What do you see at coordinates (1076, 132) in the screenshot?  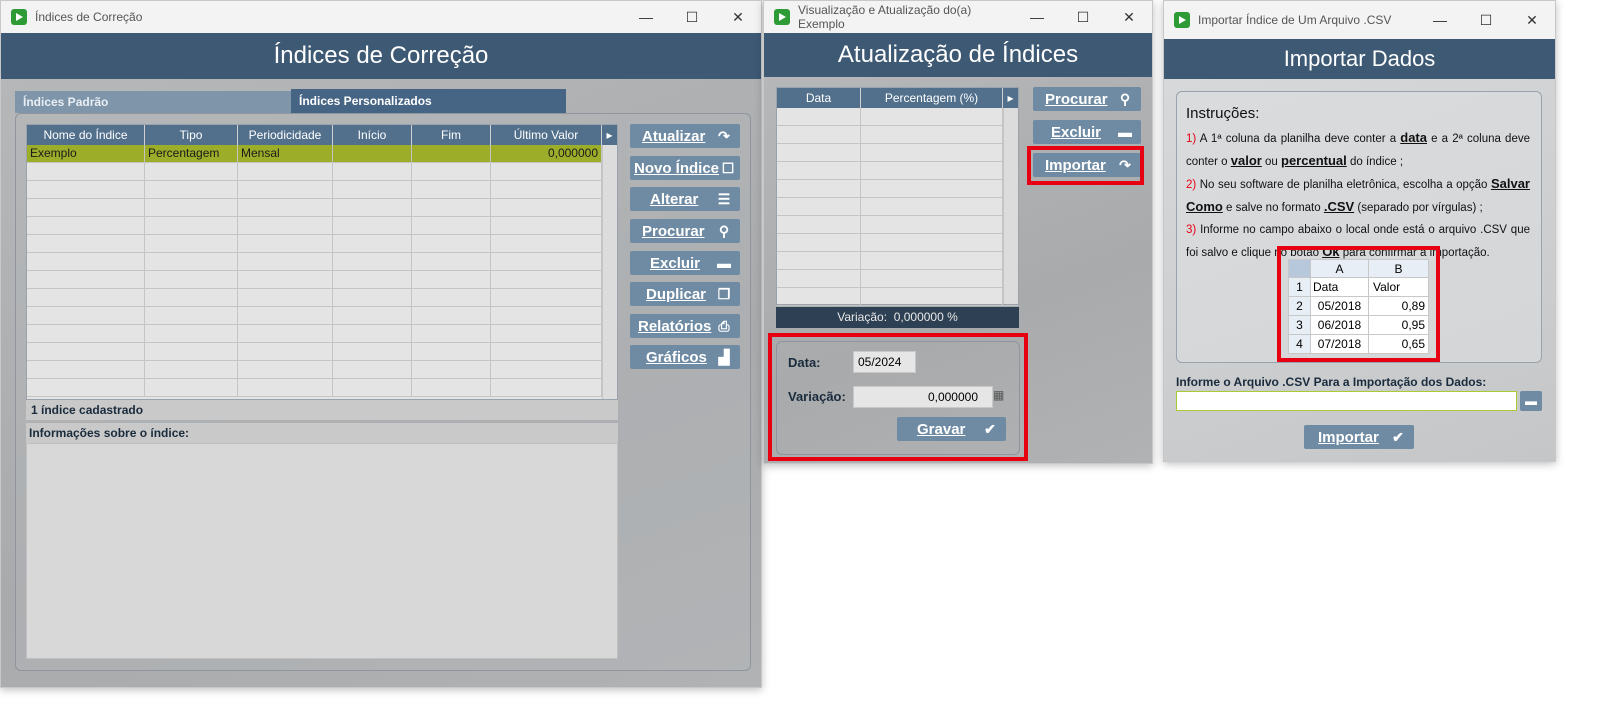 I see `excluir-label: Excluir` at bounding box center [1076, 132].